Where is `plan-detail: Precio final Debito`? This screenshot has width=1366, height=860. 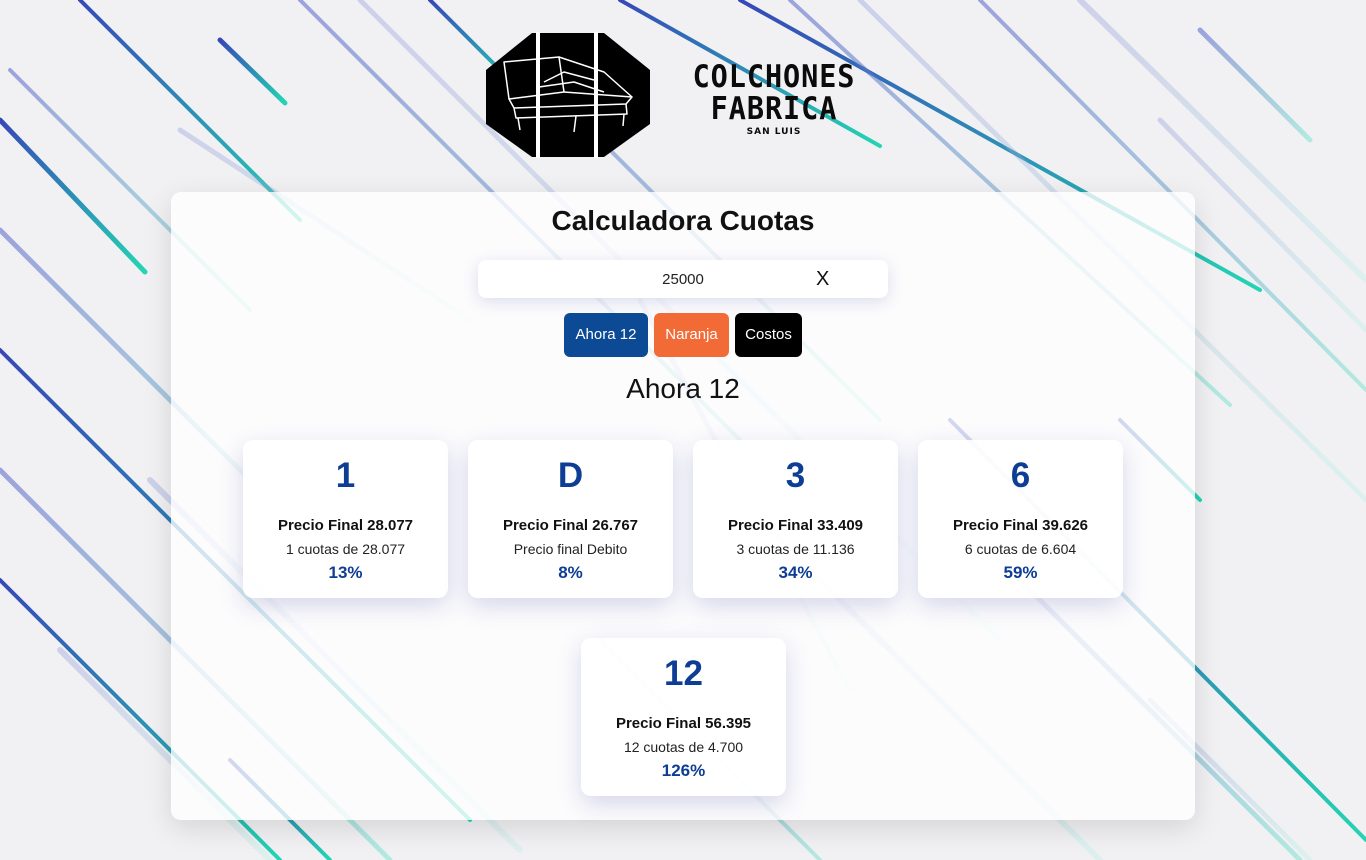 plan-detail: Precio final Debito is located at coordinates (570, 549).